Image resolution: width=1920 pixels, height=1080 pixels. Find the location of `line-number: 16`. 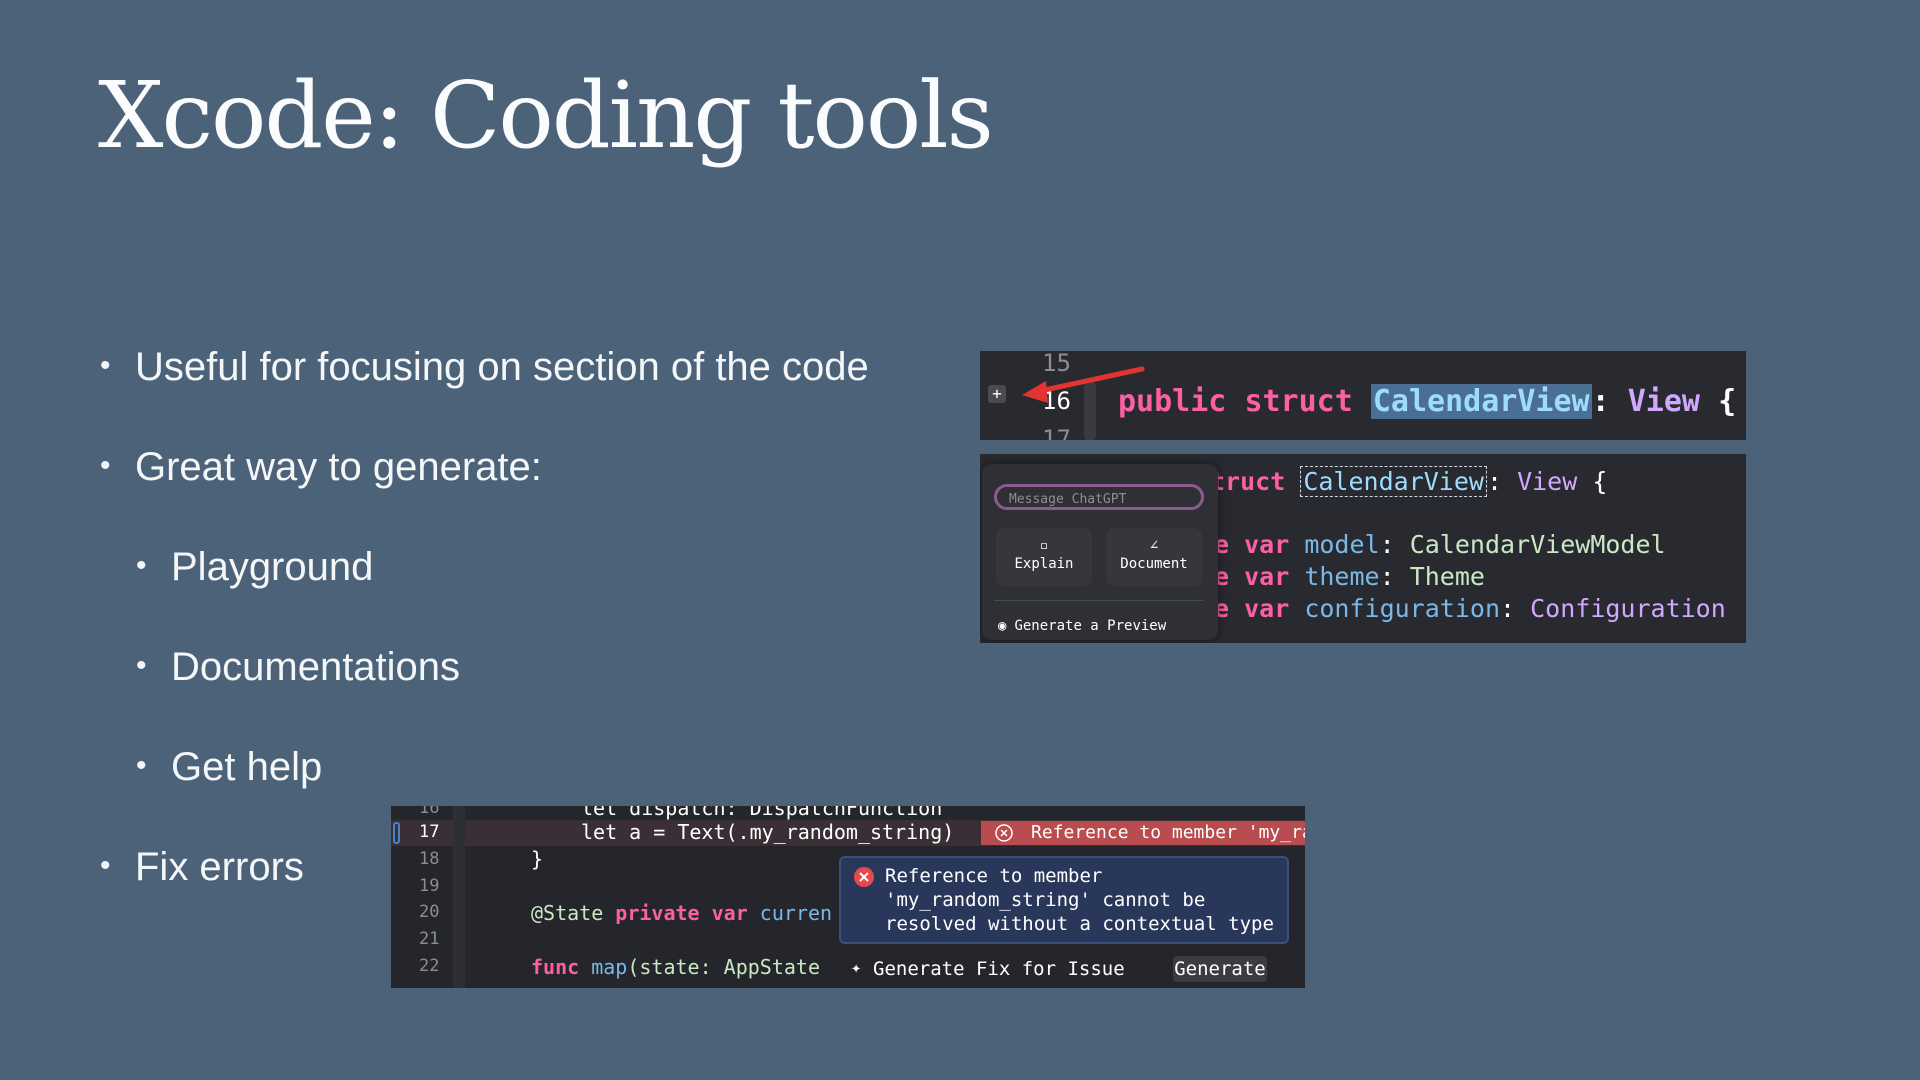

line-number: 16 is located at coordinates (429, 812).